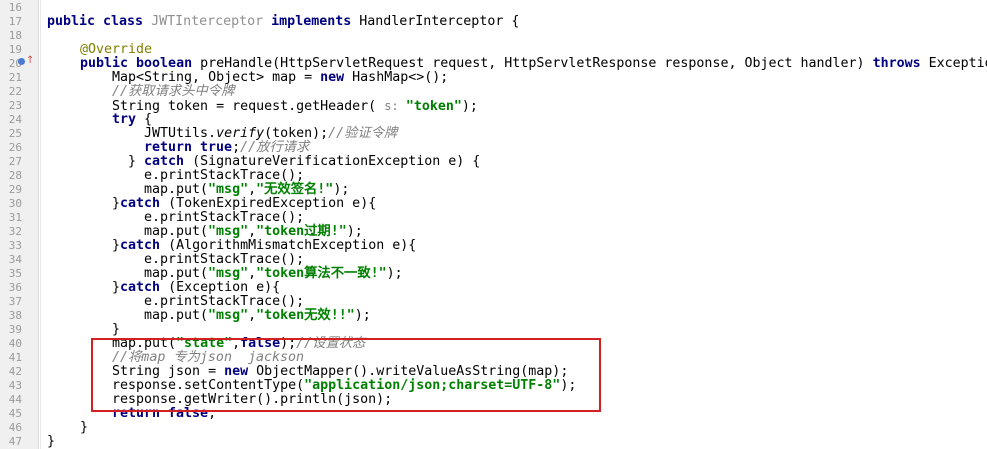  What do you see at coordinates (315, 21) in the screenshot?
I see `keyword: implements` at bounding box center [315, 21].